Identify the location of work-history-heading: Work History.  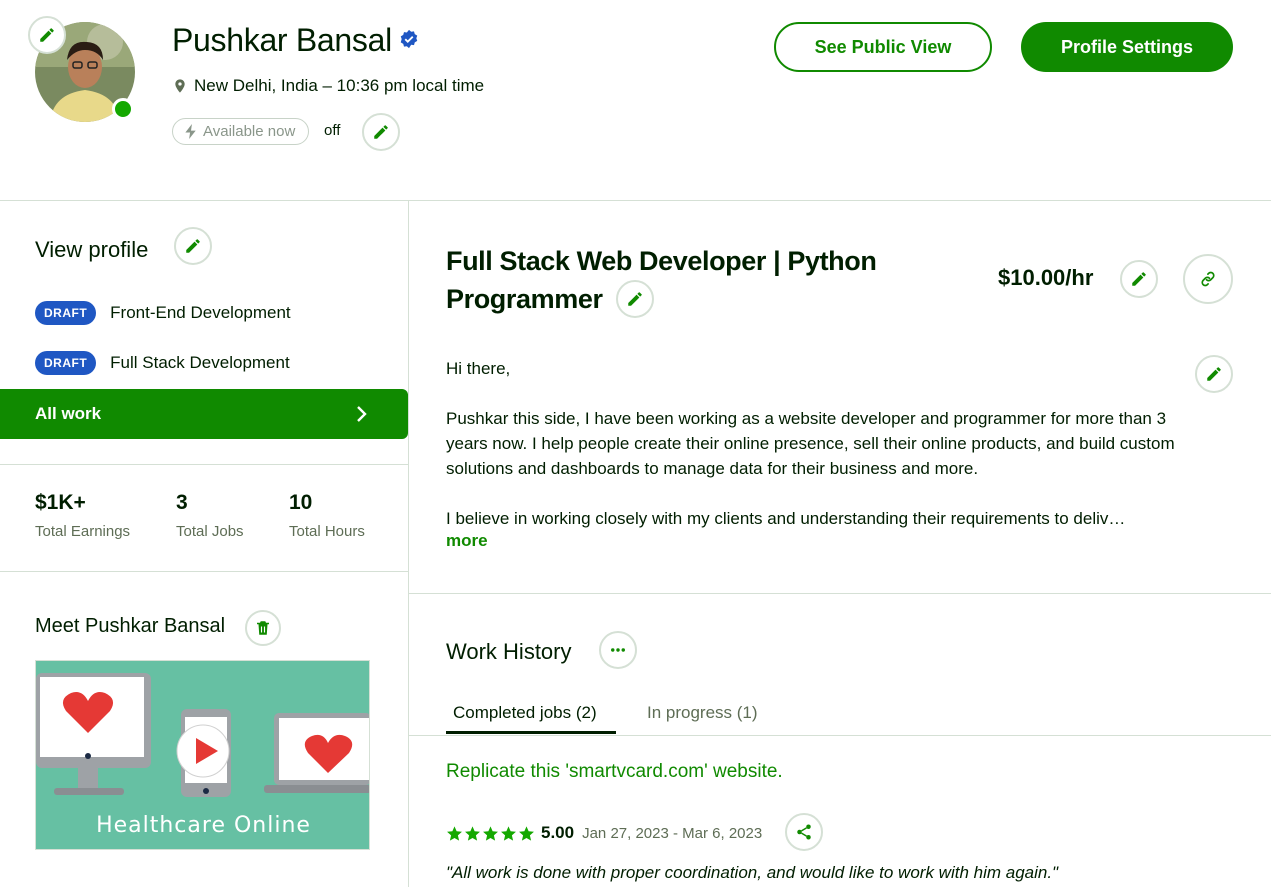
(509, 651).